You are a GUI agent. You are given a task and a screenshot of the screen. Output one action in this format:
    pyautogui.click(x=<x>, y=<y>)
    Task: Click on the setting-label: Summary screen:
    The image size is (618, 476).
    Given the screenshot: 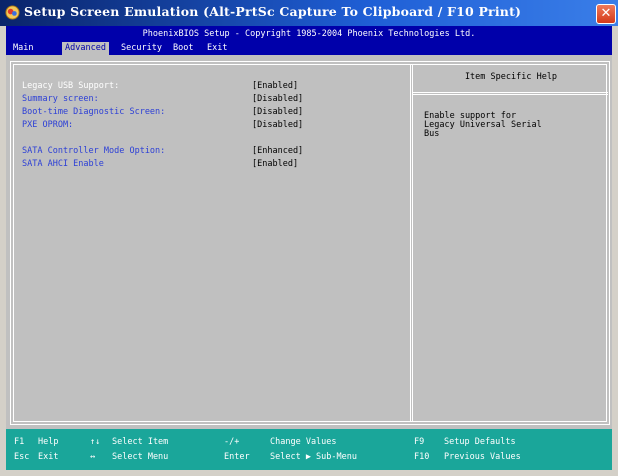 What is the action you would take?
    pyautogui.click(x=60, y=99)
    